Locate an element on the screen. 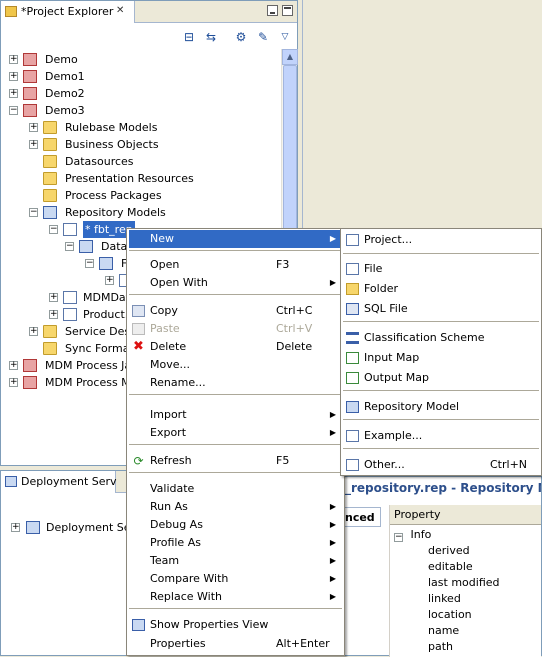 This screenshot has width=542, height=657. menu-item-new: New ▶ is located at coordinates (235, 239).